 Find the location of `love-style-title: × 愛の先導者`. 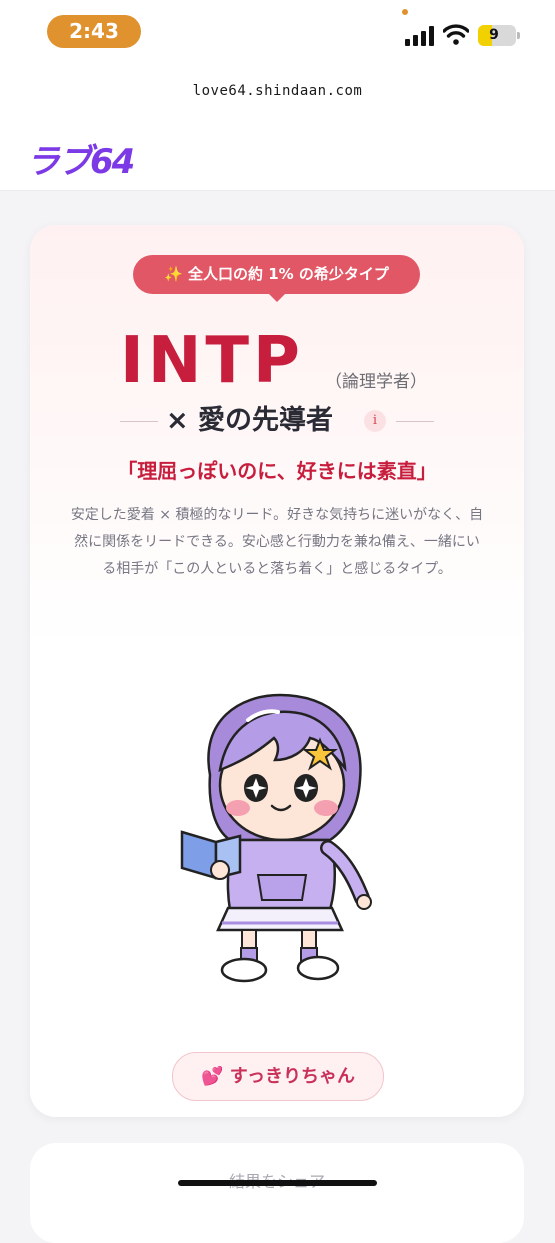

love-style-title: × 愛の先導者 is located at coordinates (250, 420).